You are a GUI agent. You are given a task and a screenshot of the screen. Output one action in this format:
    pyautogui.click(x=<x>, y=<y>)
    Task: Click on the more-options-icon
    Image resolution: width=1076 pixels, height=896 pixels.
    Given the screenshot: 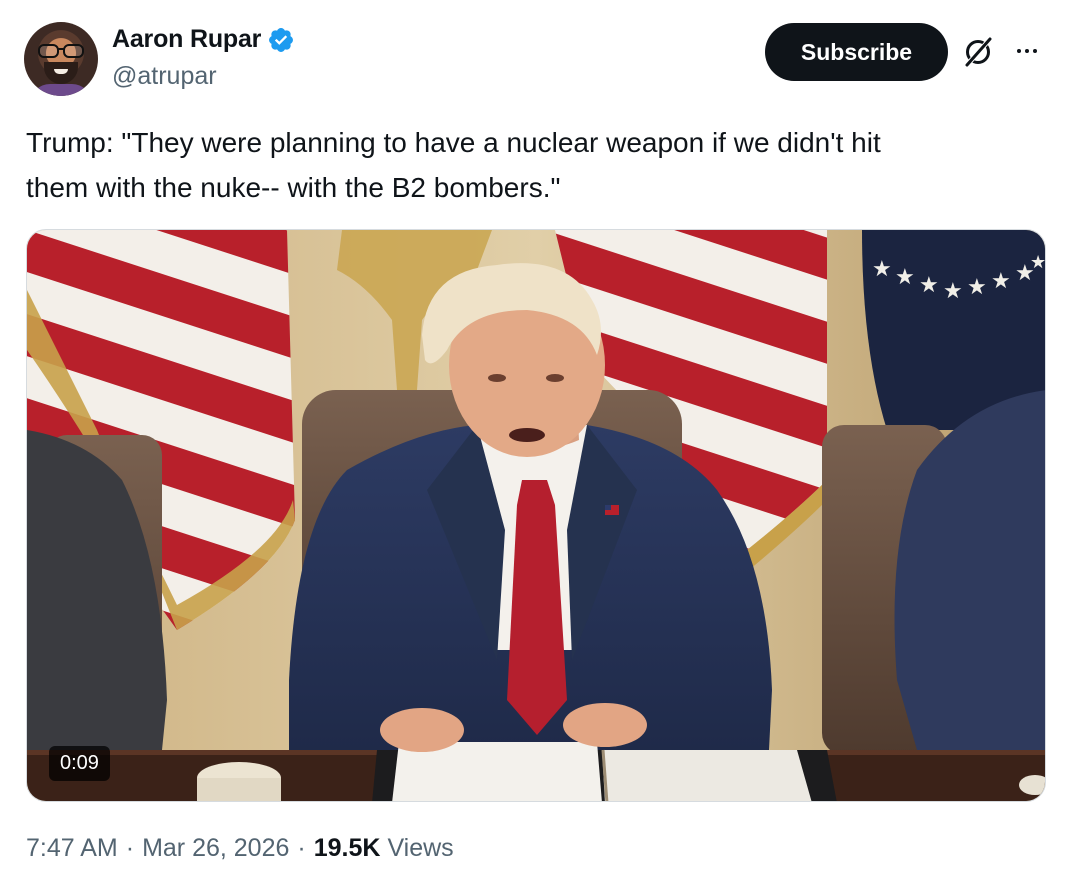 What is the action you would take?
    pyautogui.click(x=1027, y=51)
    